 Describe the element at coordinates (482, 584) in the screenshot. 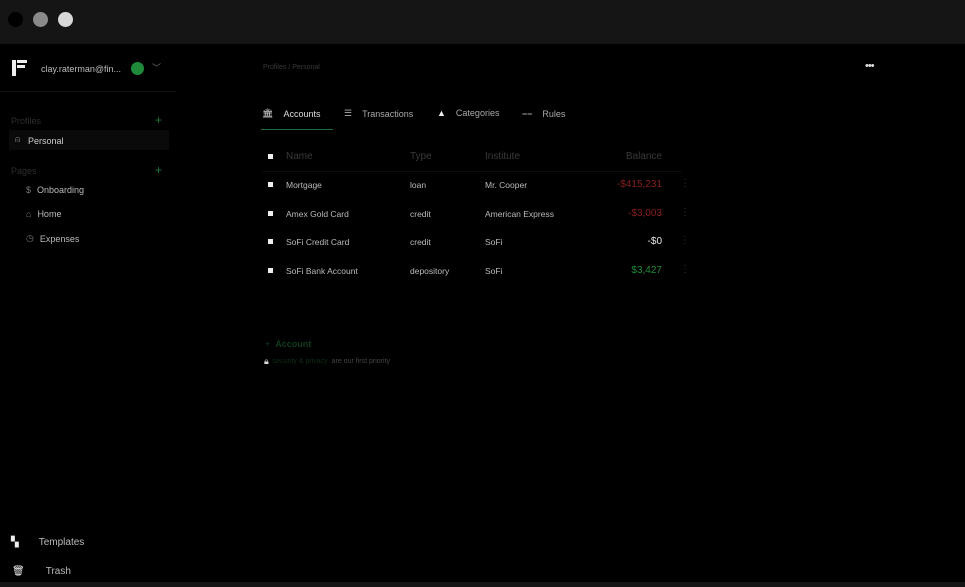

I see `bottom-bar` at that location.